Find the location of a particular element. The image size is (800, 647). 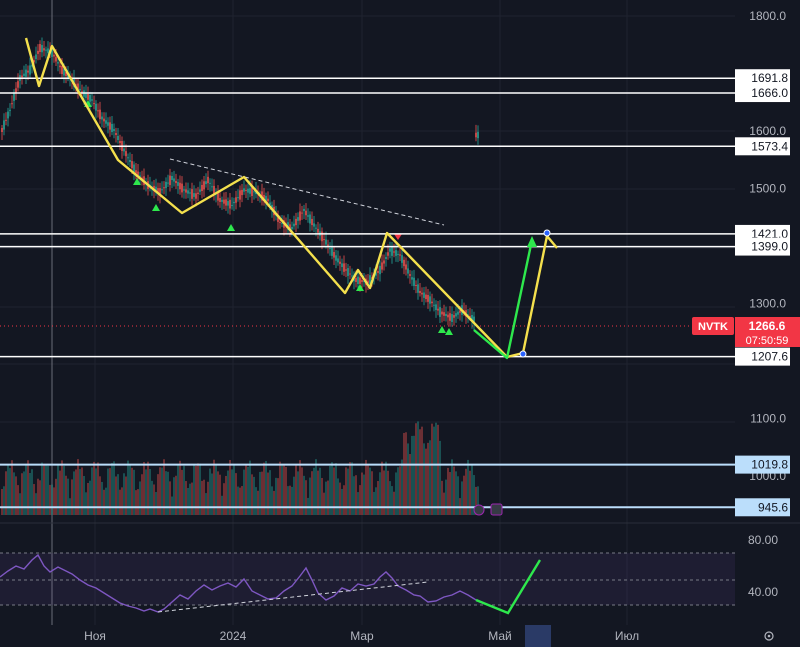

level-badge-label: 1573.4 is located at coordinates (769, 146).